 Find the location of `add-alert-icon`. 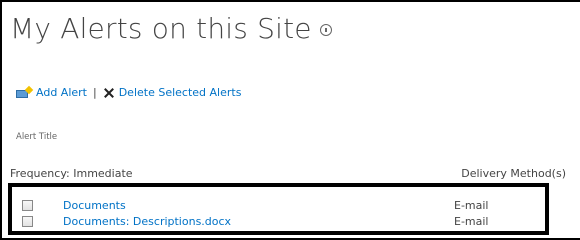

add-alert-icon is located at coordinates (25, 91).